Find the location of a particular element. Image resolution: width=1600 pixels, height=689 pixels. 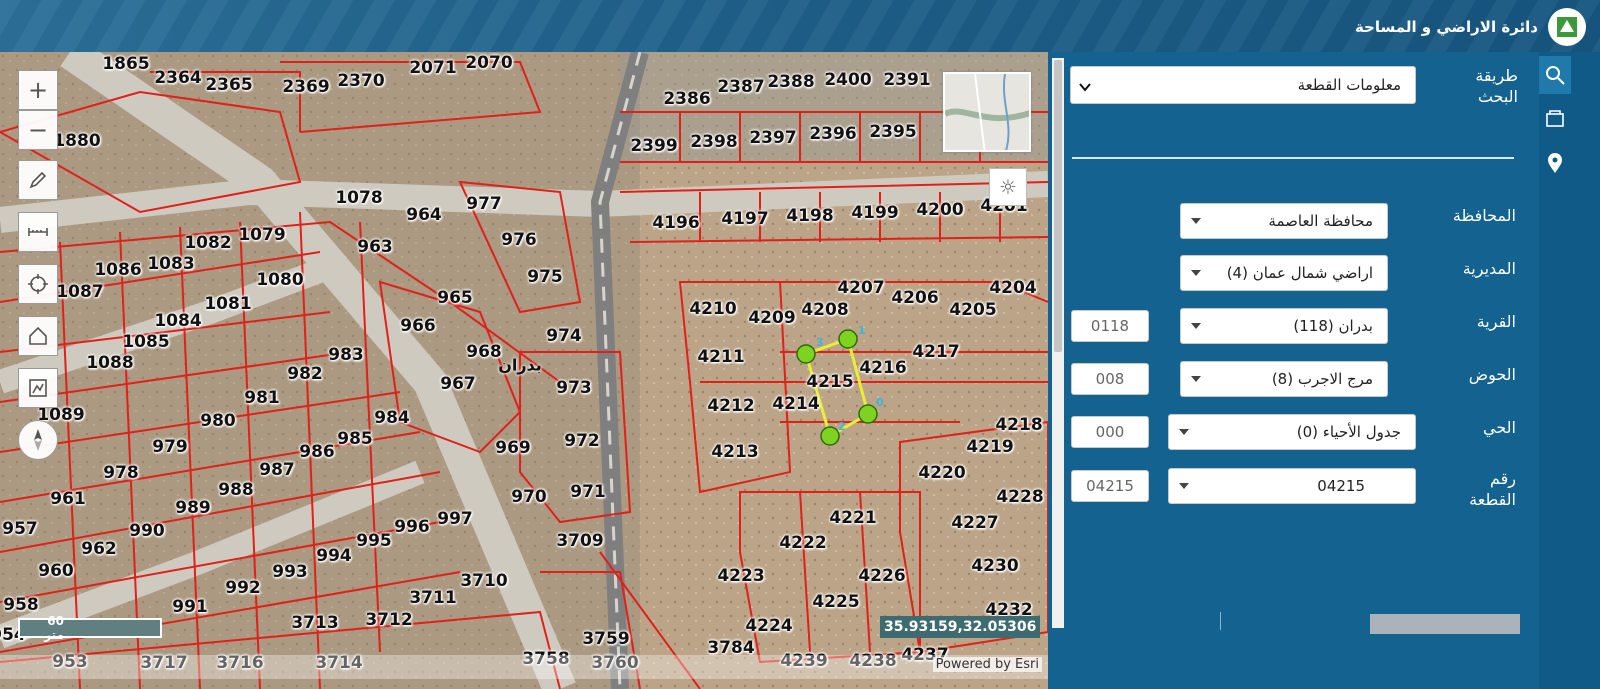

map-layers-icon is located at coordinates (1555, 118).